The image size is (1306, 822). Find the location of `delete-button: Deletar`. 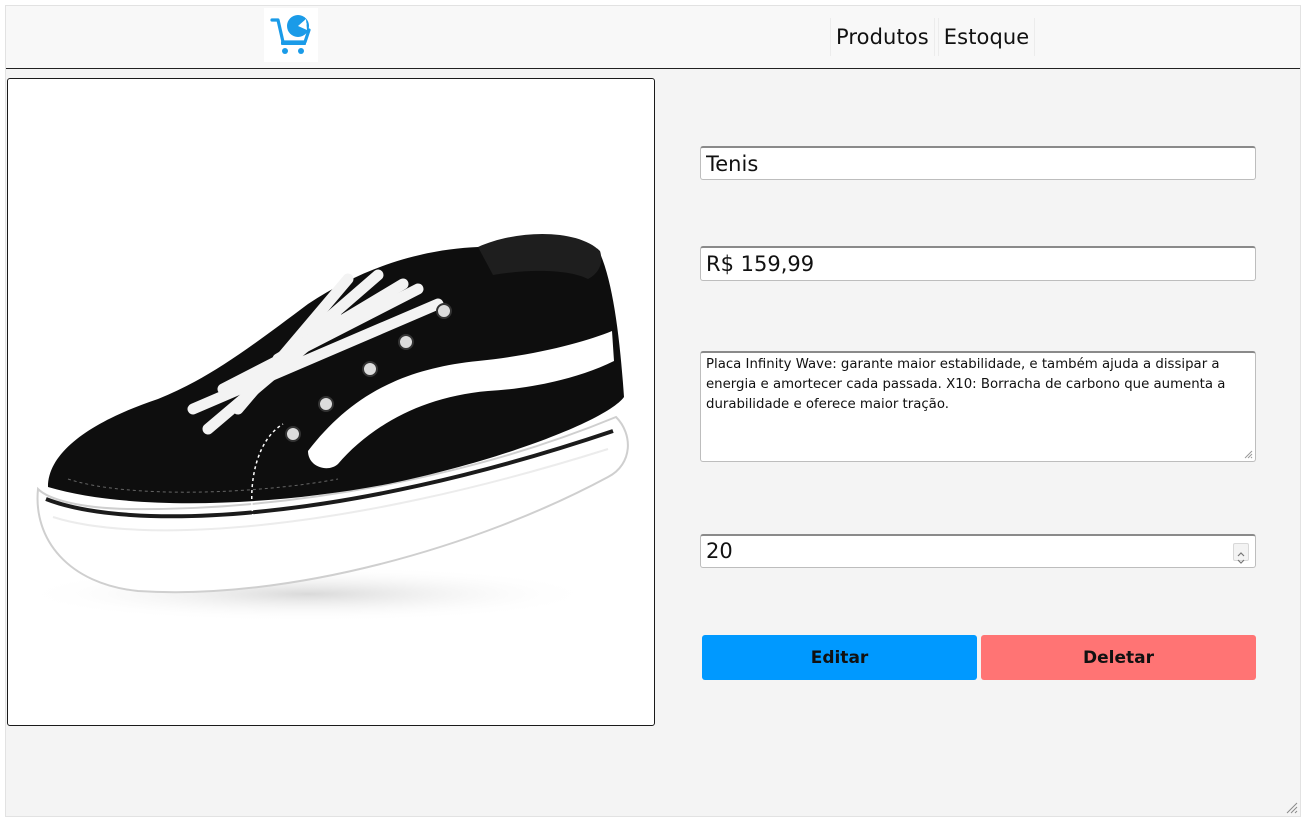

delete-button: Deletar is located at coordinates (1118, 657).